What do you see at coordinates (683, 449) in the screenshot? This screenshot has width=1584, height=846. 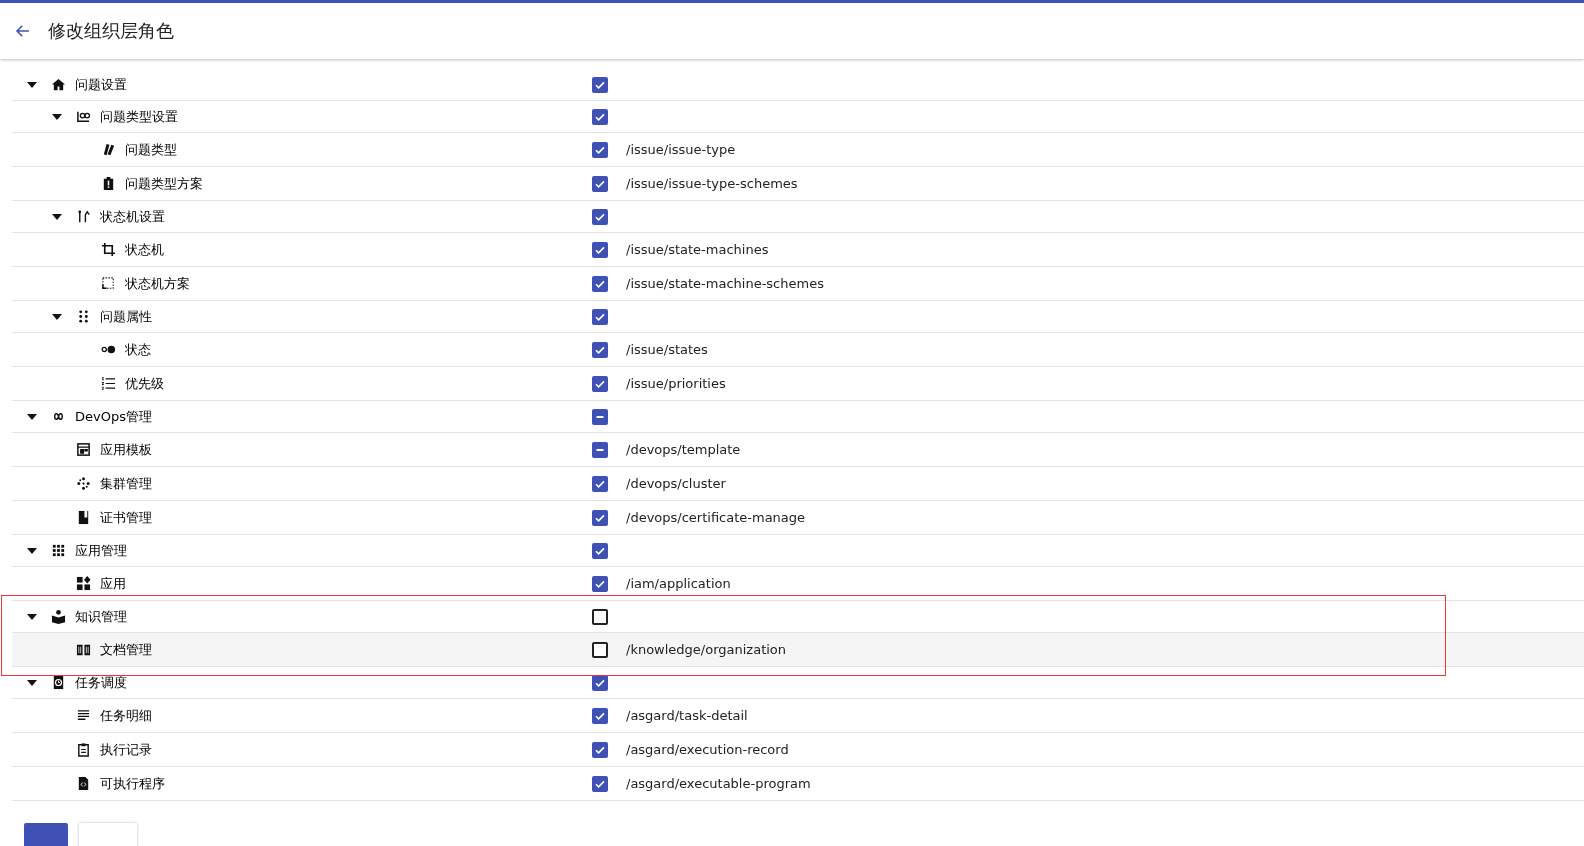 I see `route-path: /devops/template` at bounding box center [683, 449].